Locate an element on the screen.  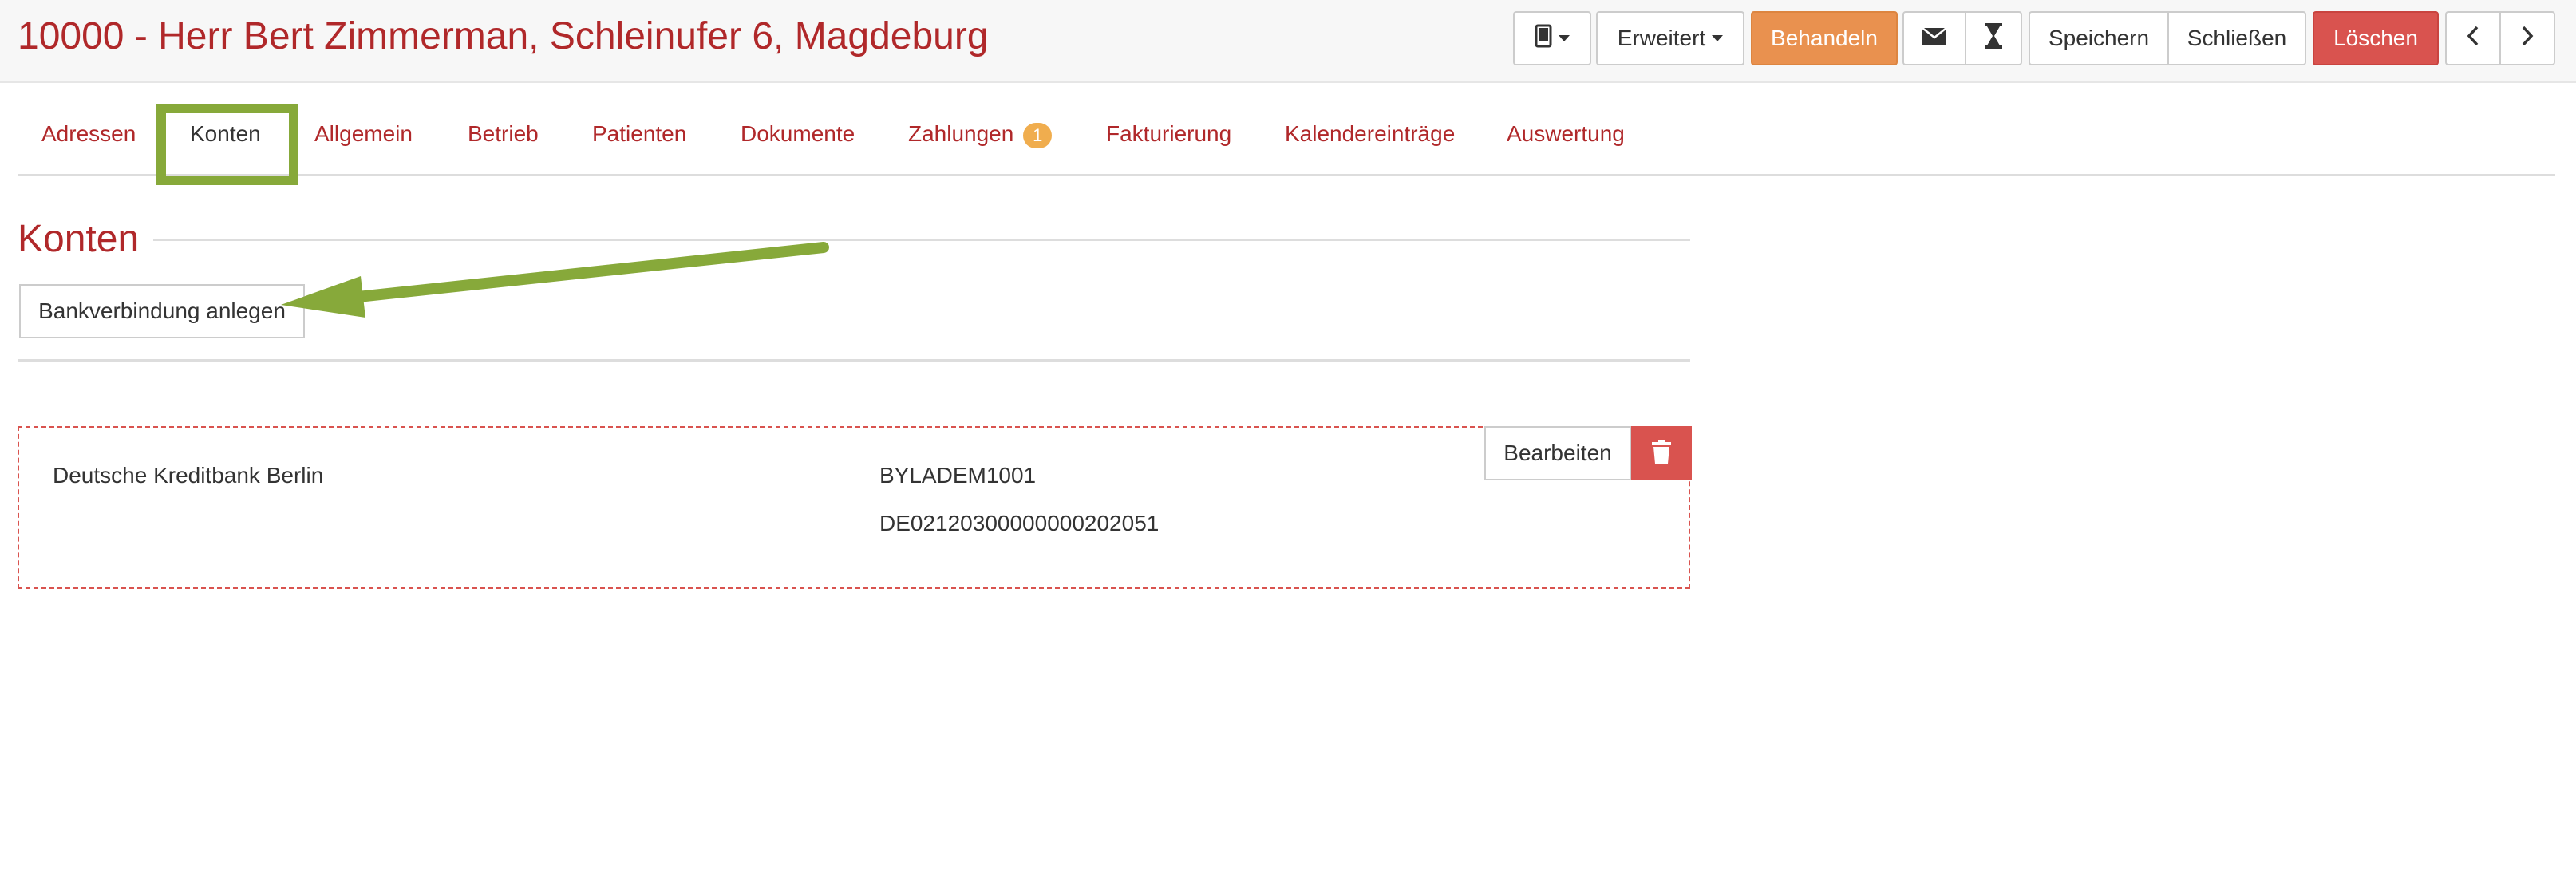
speichern-button: Speichern is located at coordinates (2099, 38).